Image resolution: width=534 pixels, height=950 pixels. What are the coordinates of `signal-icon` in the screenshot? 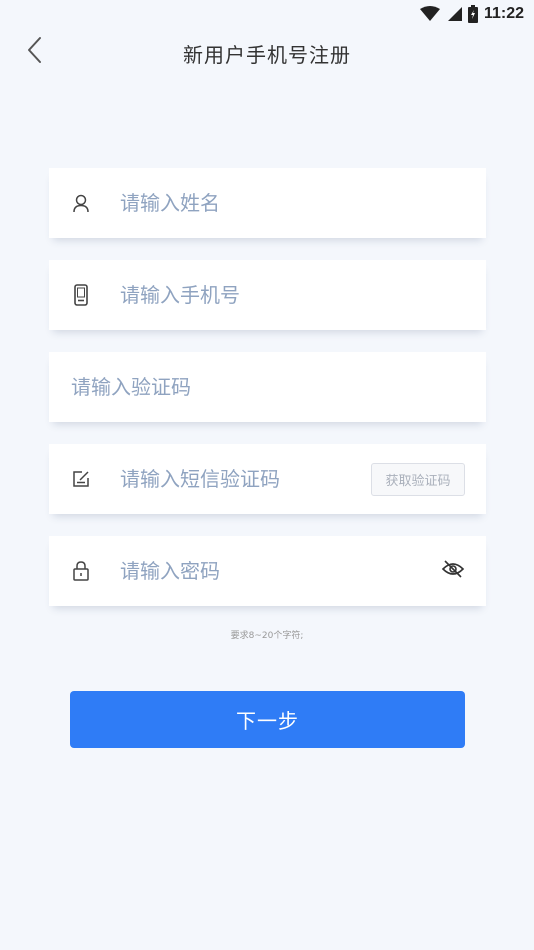 It's located at (454, 14).